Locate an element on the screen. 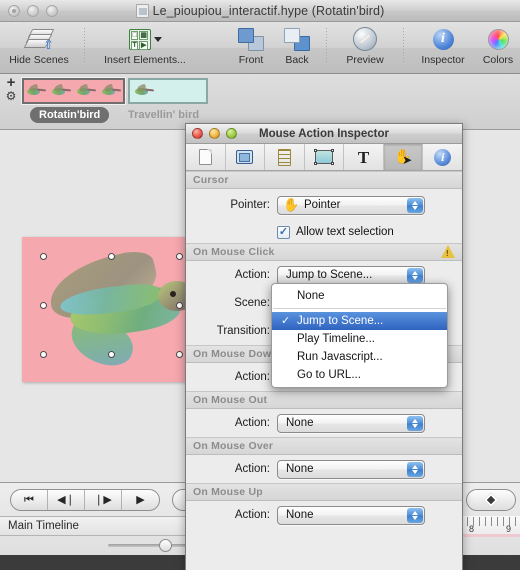  inspector-titlebar: Mouse Action Inspector is located at coordinates (324, 134).